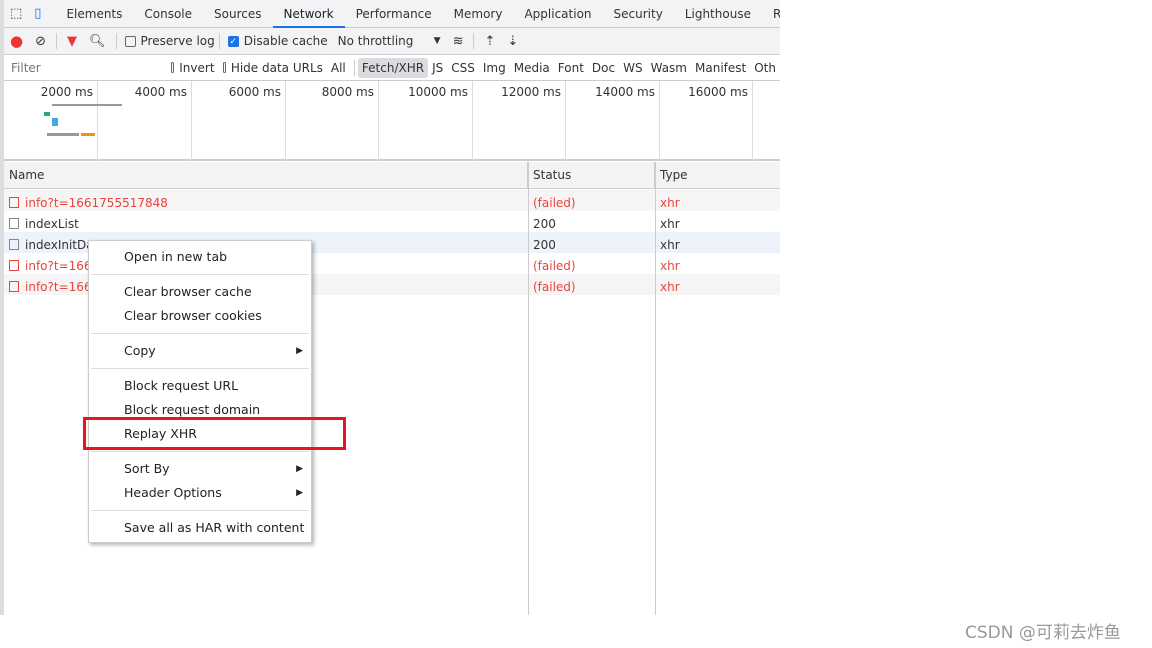 This screenshot has height=648, width=1152. What do you see at coordinates (96, 203) in the screenshot?
I see `request-name: info?t=1661755517848` at bounding box center [96, 203].